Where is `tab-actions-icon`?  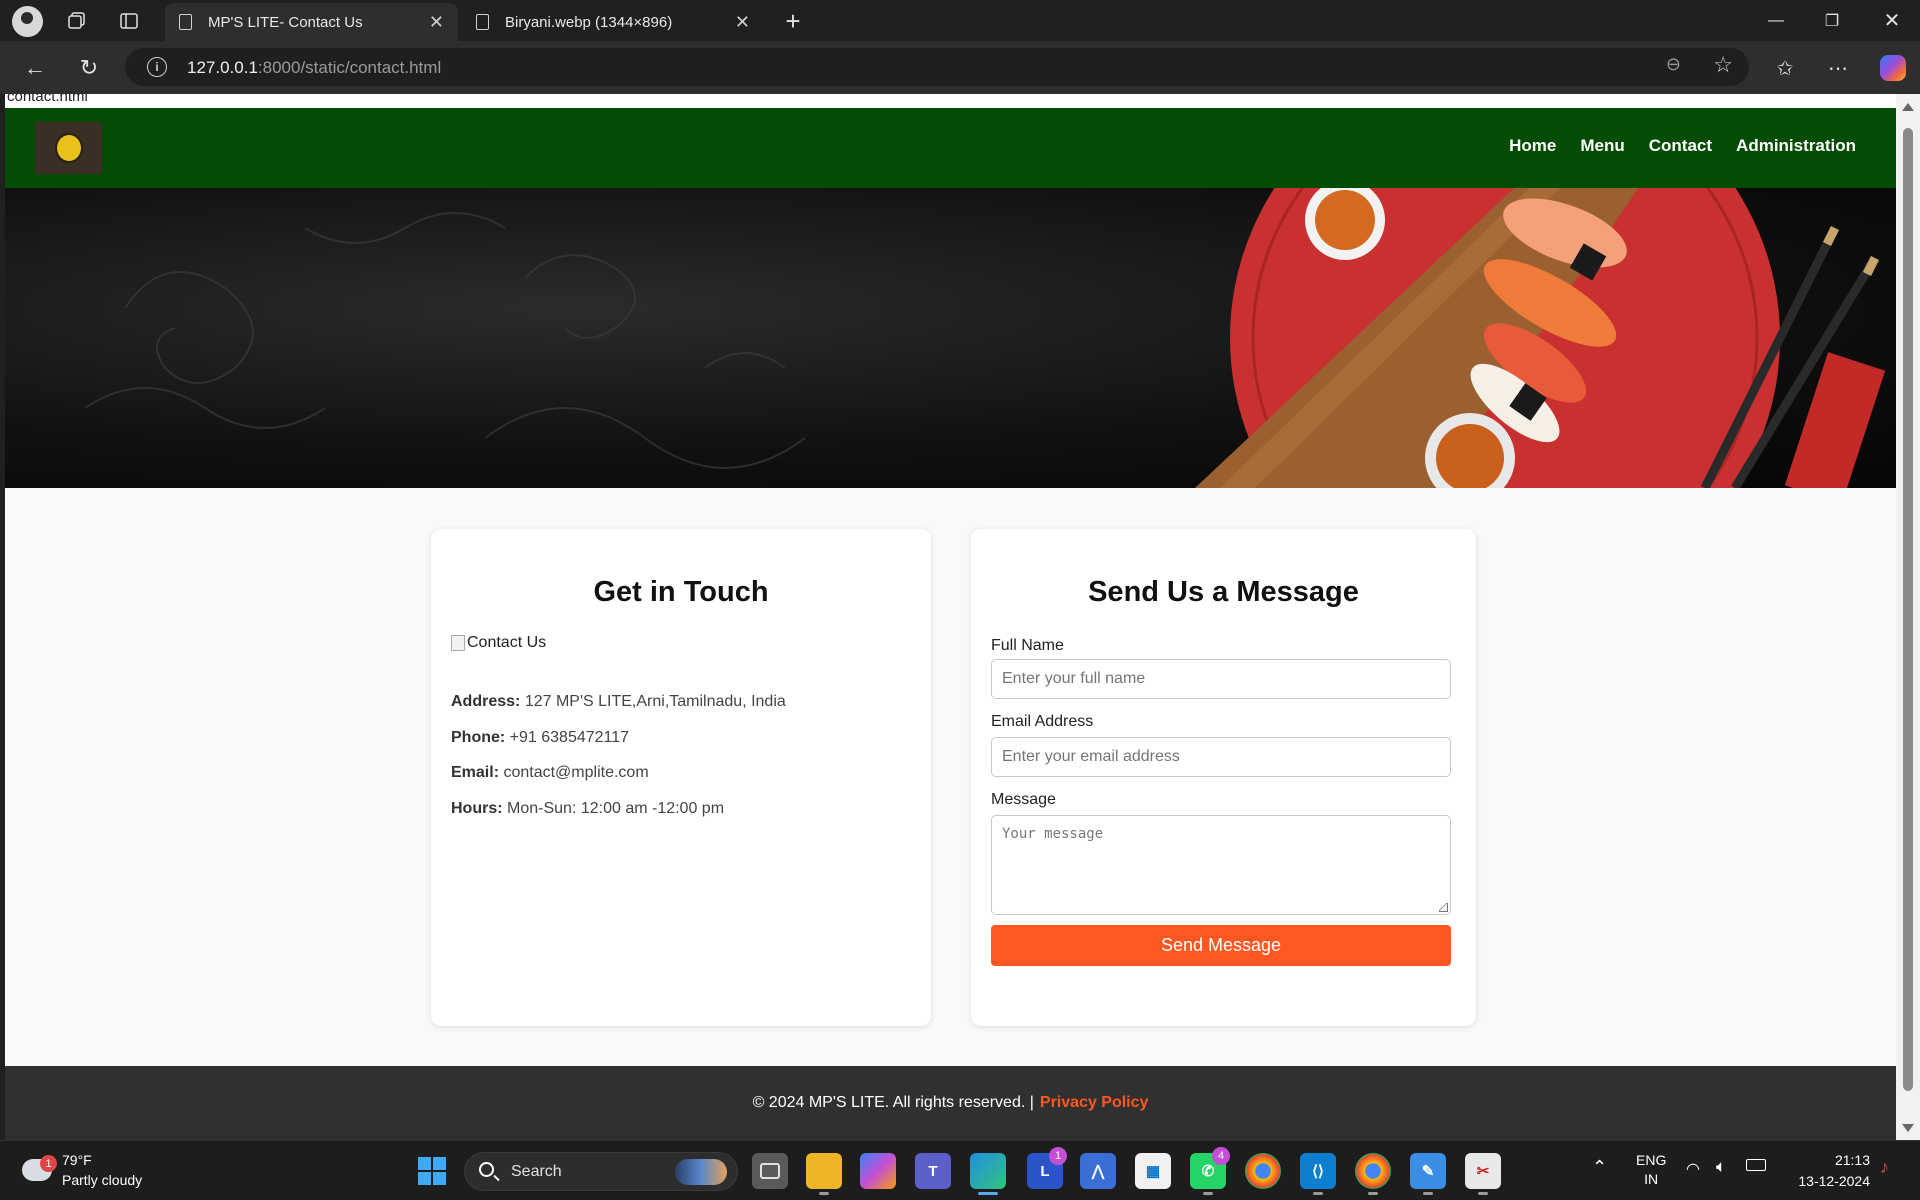
tab-actions-icon is located at coordinates (129, 21).